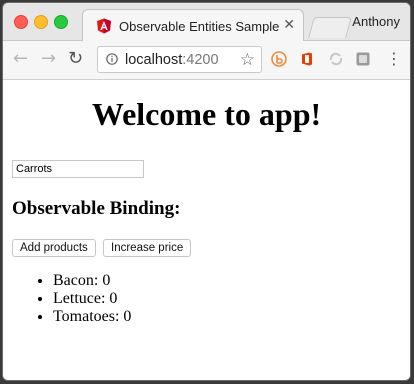 The height and width of the screenshot is (384, 414). I want to click on extension-b-icon, so click(279, 59).